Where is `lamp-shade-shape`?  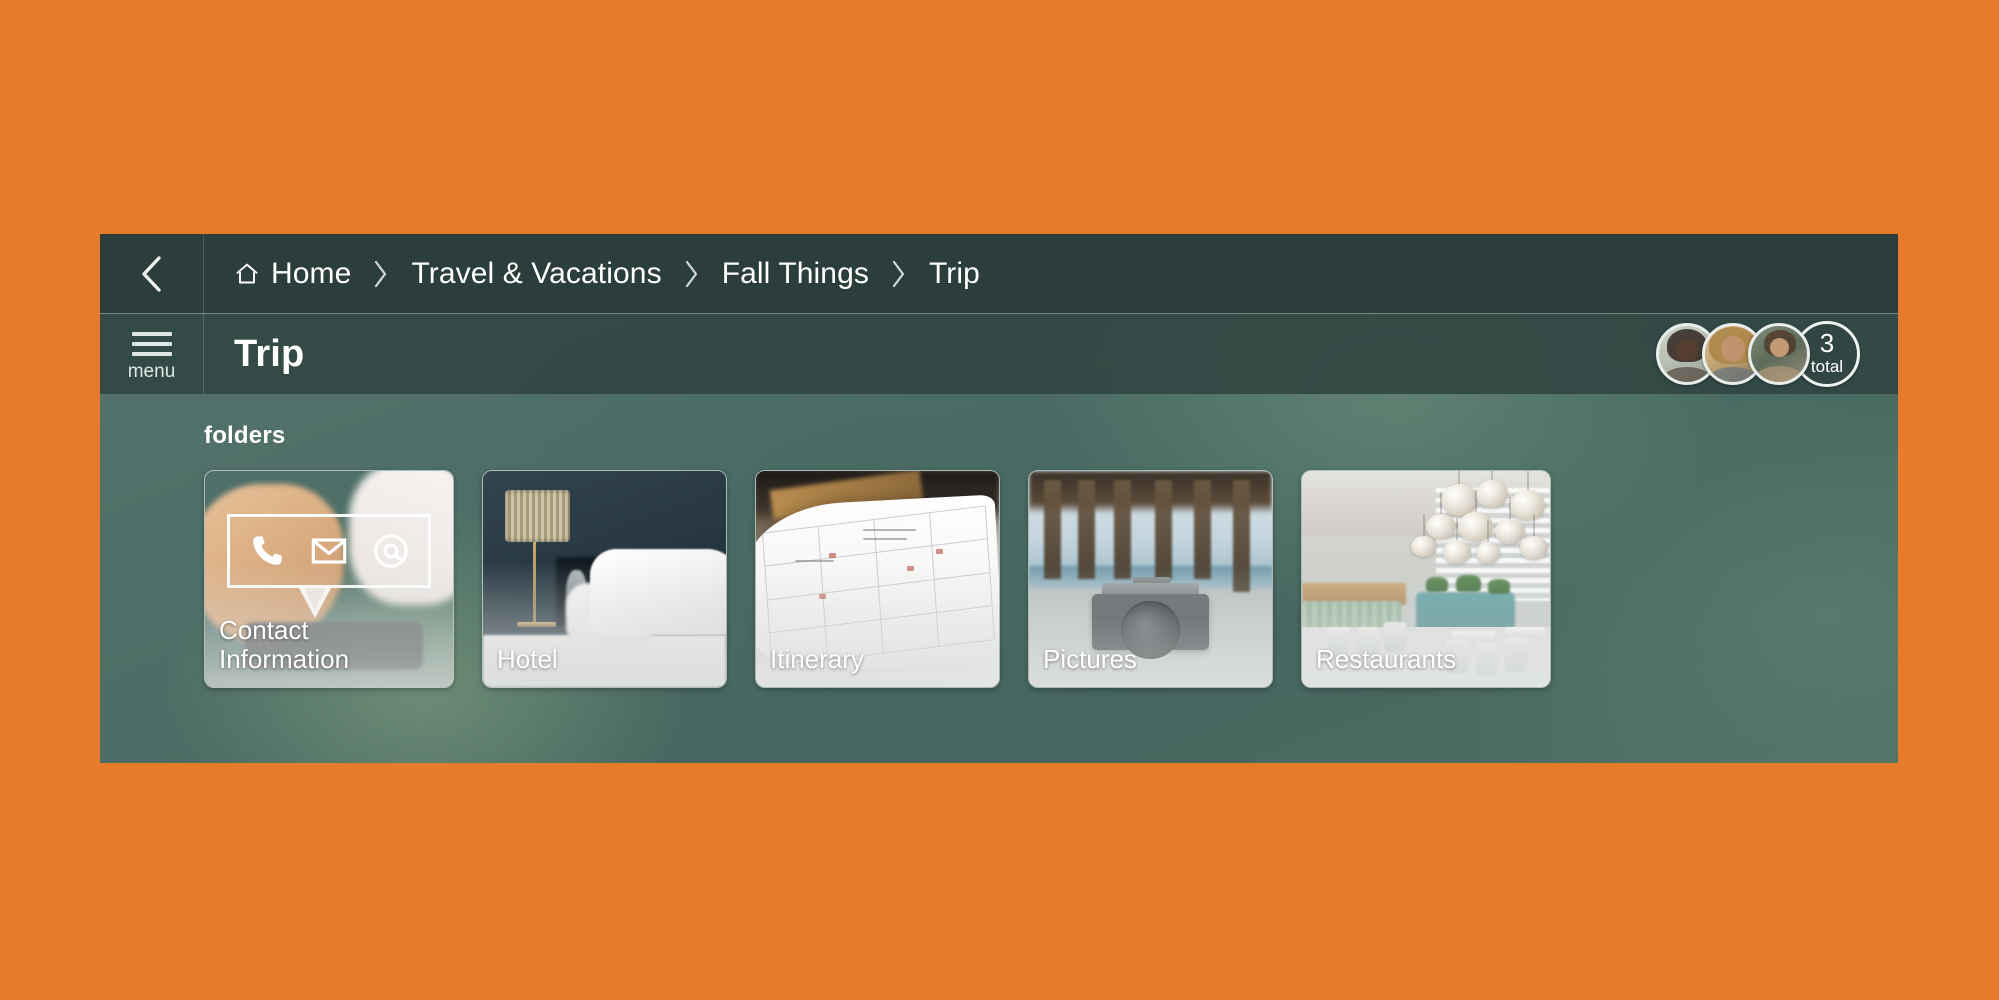 lamp-shade-shape is located at coordinates (537, 516).